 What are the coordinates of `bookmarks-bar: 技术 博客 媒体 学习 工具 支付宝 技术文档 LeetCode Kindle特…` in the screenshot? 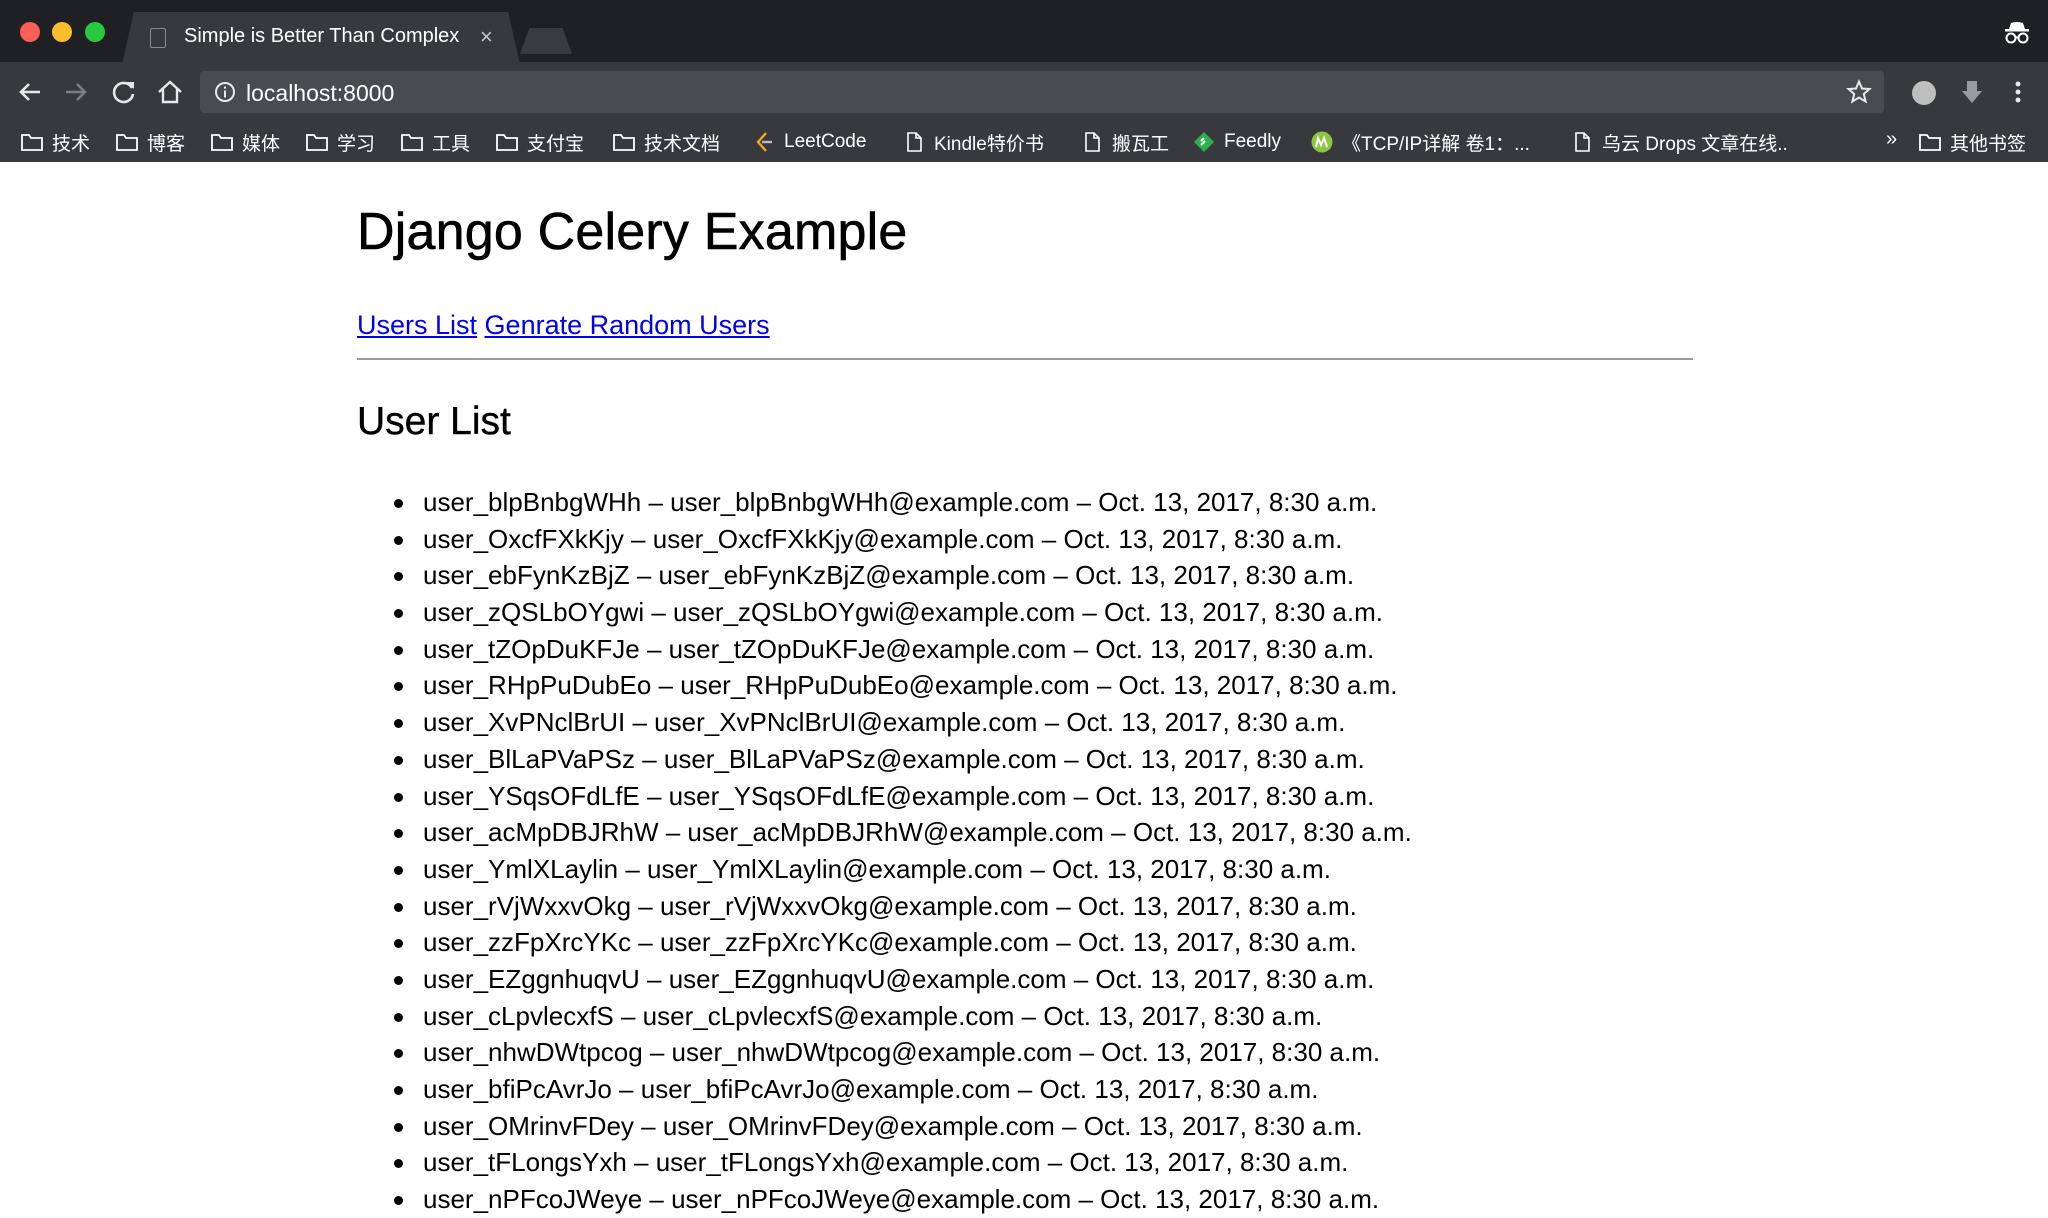 It's located at (1024, 142).